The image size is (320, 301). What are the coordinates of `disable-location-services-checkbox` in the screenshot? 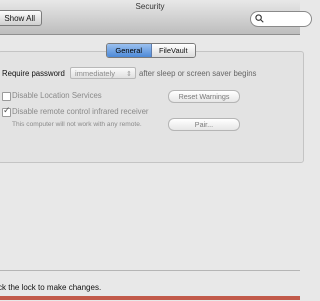 It's located at (6, 96).